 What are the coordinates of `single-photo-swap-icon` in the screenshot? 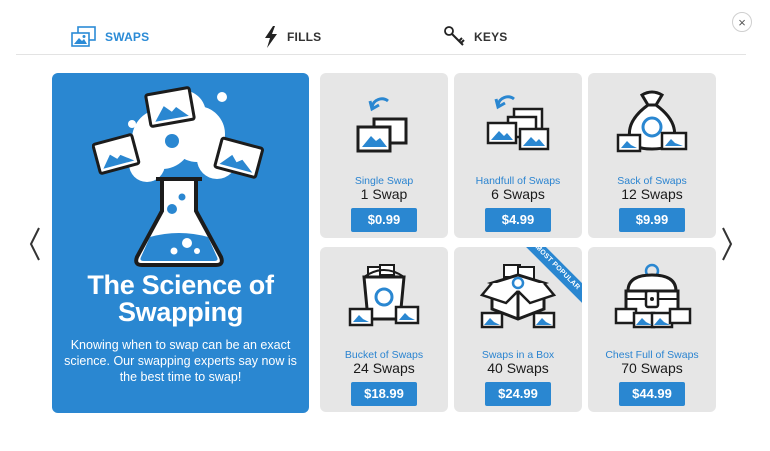 It's located at (382, 125).